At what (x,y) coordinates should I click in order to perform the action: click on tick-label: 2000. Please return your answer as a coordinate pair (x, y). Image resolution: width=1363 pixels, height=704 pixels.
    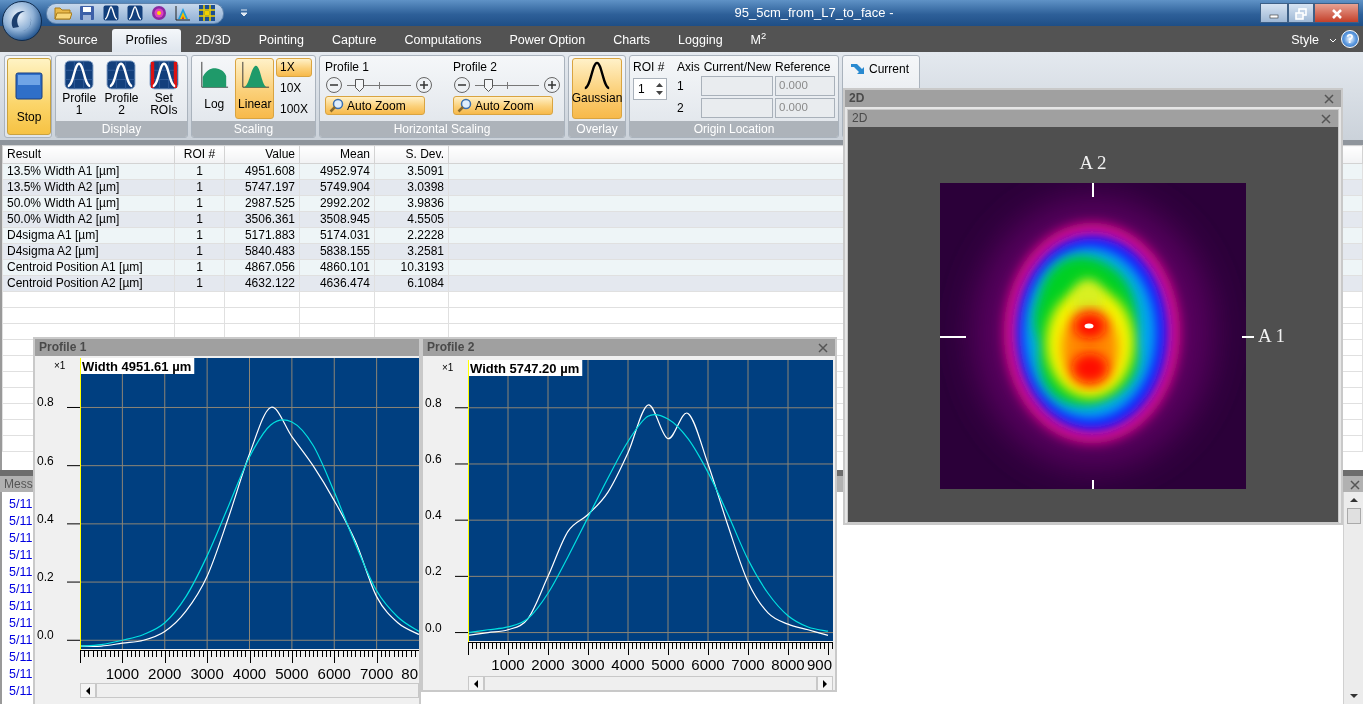
    Looking at the image, I should click on (548, 664).